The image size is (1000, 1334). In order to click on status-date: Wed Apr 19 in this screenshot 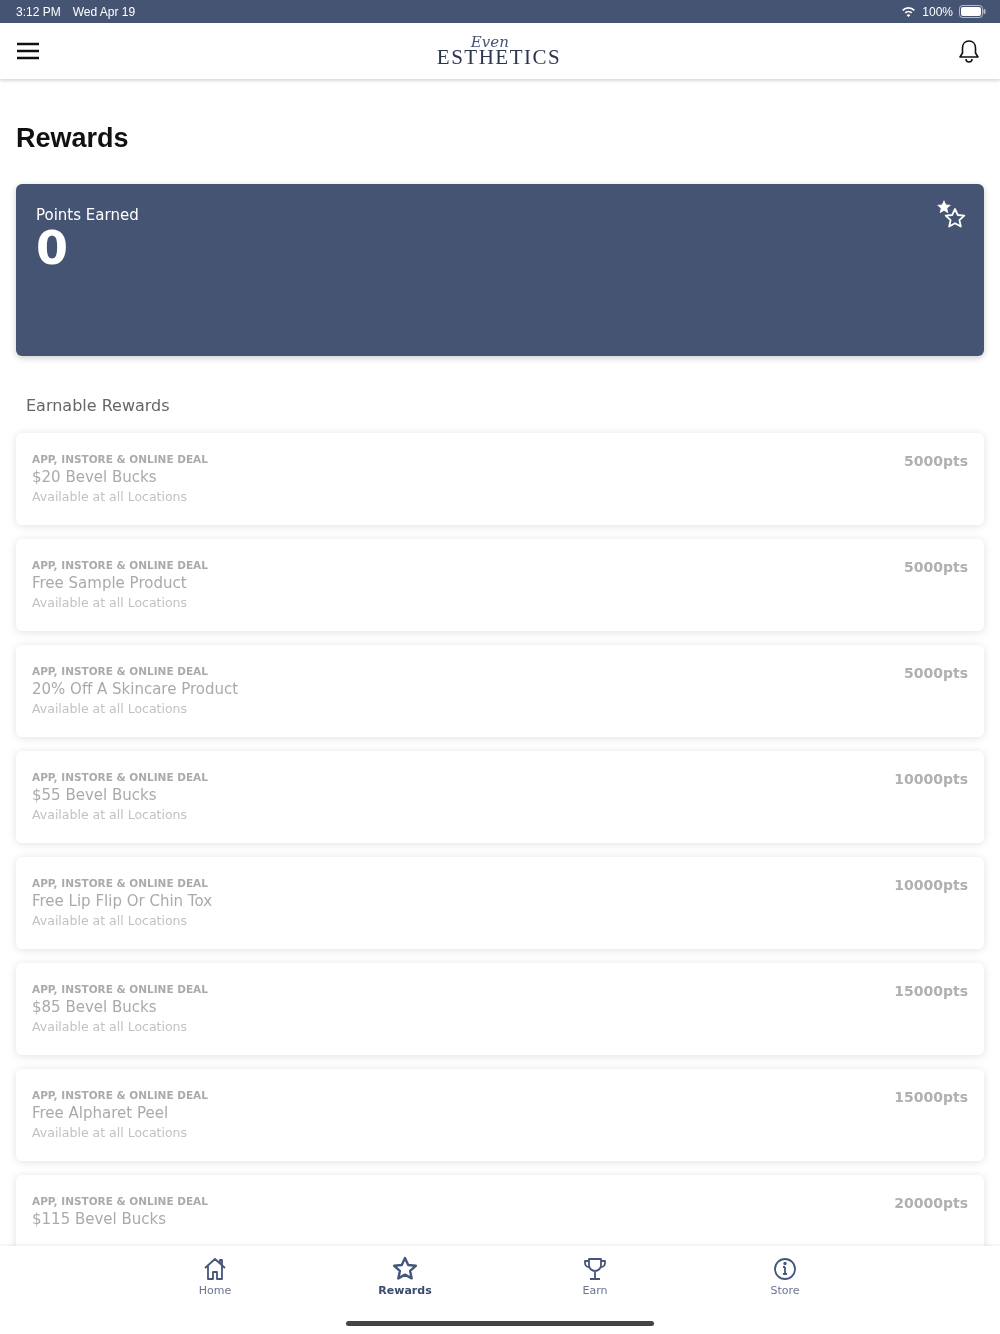, I will do `click(104, 11)`.